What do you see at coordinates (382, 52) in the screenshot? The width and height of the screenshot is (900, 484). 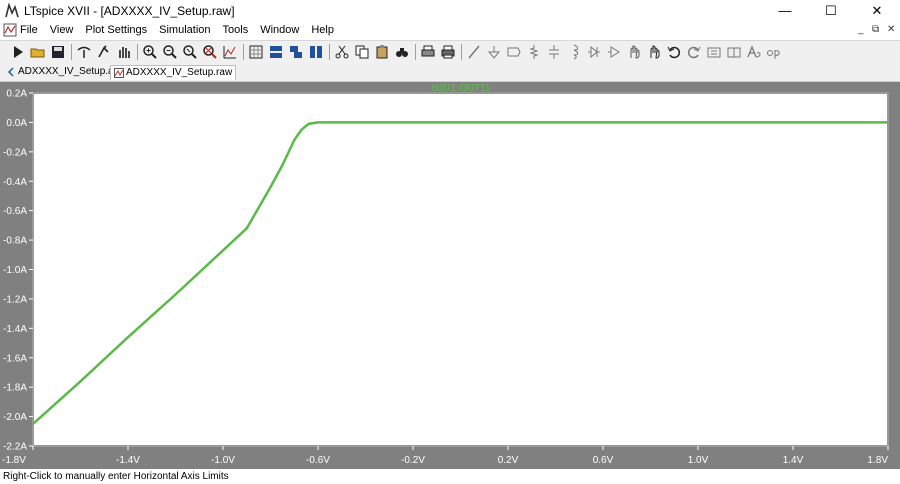 I see `paste-icon` at bounding box center [382, 52].